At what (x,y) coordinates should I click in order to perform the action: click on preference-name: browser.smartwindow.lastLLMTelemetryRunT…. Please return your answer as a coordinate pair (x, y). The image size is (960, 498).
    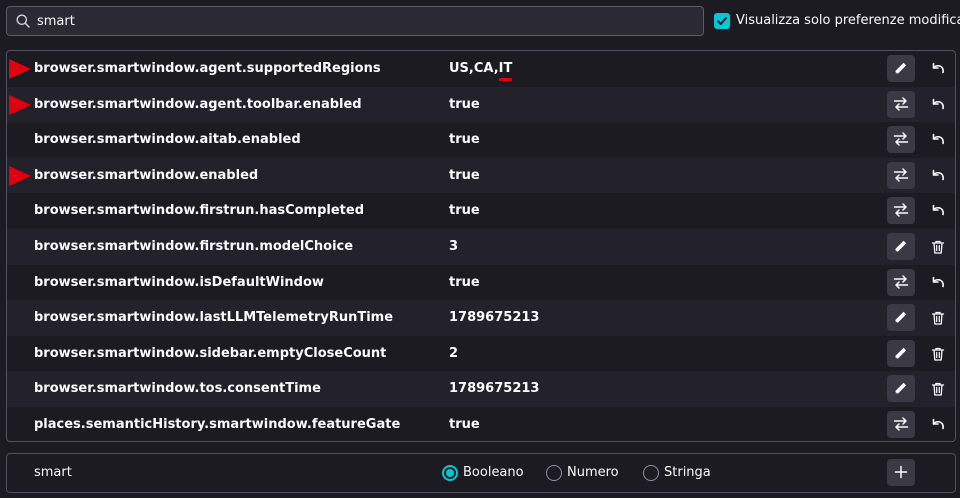
    Looking at the image, I should click on (214, 318).